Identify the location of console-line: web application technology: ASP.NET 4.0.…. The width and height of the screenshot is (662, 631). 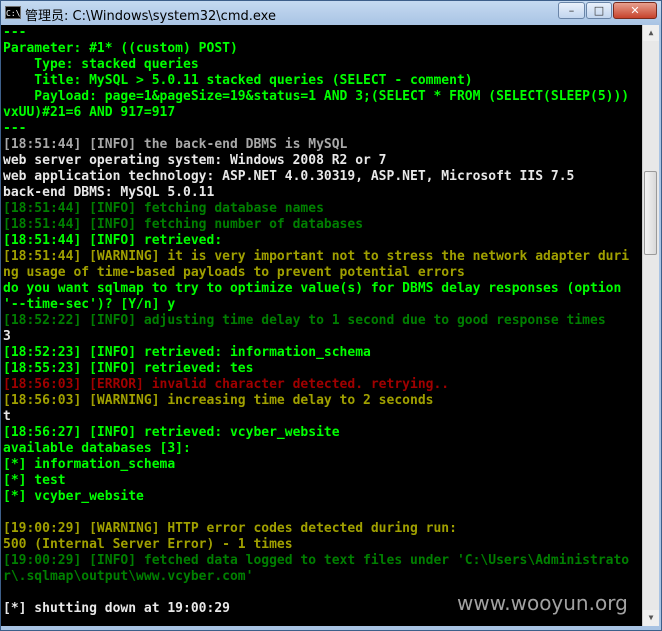
(289, 176).